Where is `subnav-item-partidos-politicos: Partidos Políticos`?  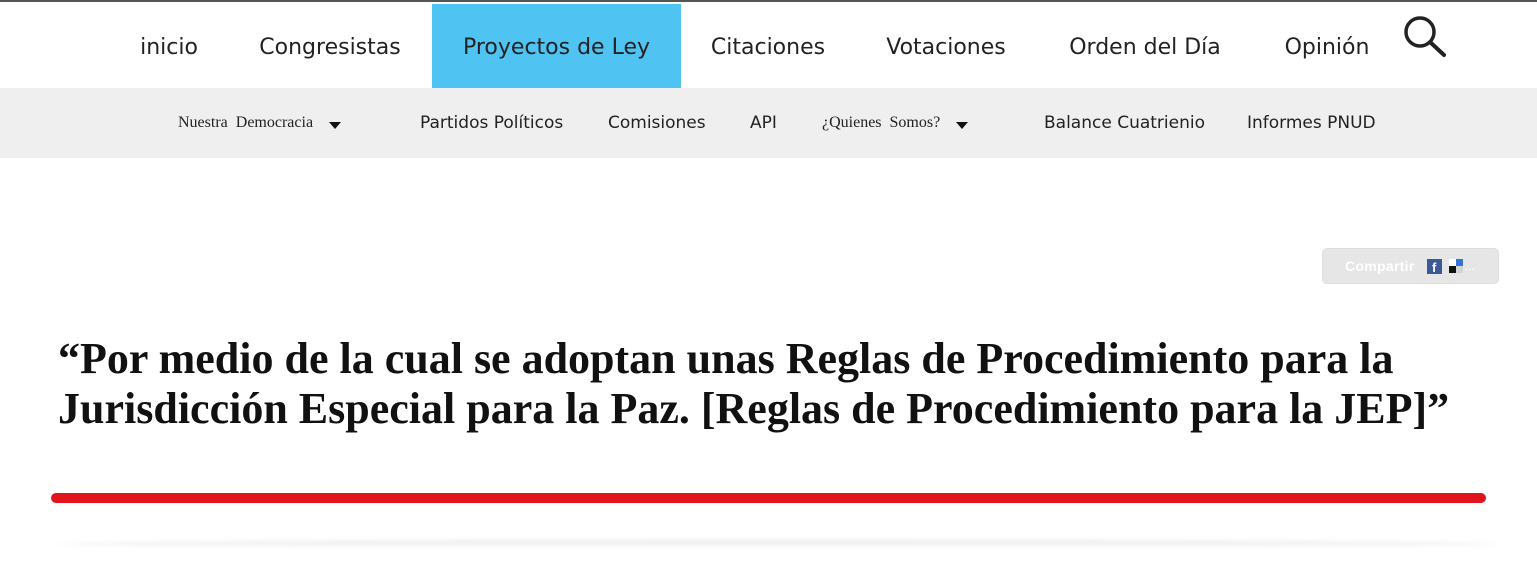 subnav-item-partidos-politicos: Partidos Políticos is located at coordinates (491, 123).